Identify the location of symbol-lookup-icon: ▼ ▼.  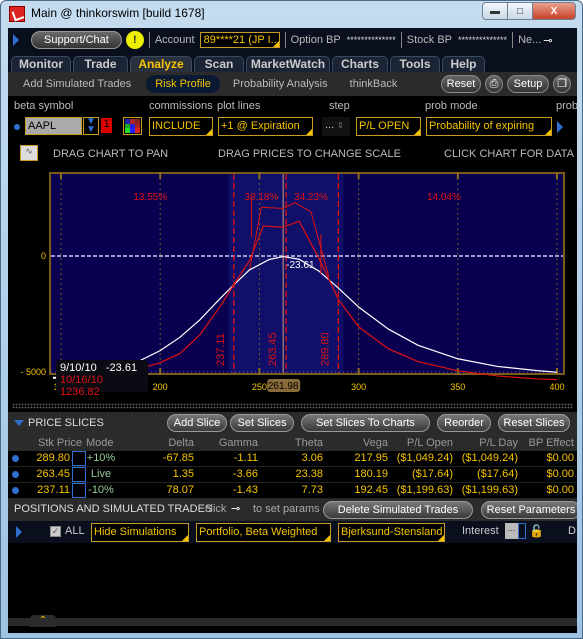
(91, 126).